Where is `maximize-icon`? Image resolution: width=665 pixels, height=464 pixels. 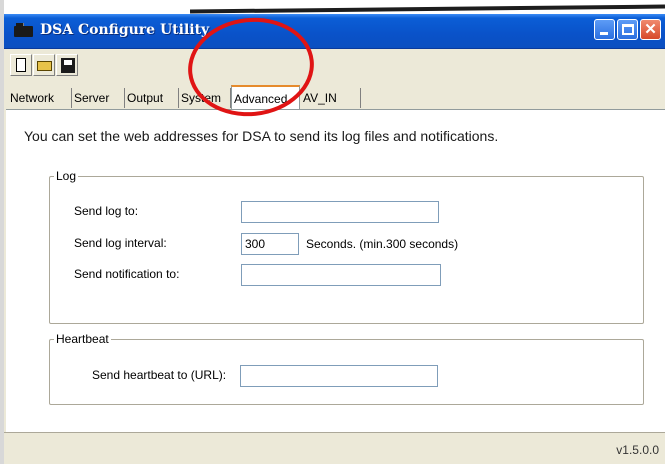
maximize-icon is located at coordinates (628, 29).